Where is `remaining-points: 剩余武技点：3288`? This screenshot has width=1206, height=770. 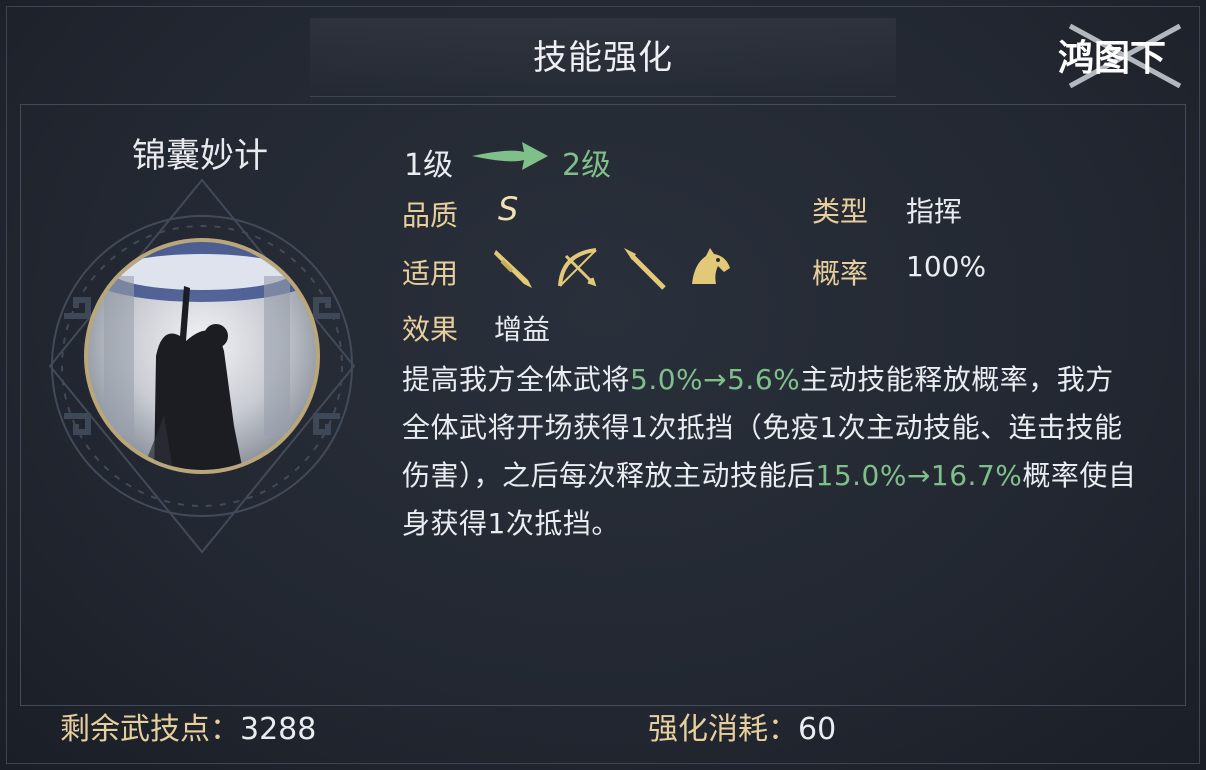 remaining-points: 剩余武技点：3288 is located at coordinates (188, 726).